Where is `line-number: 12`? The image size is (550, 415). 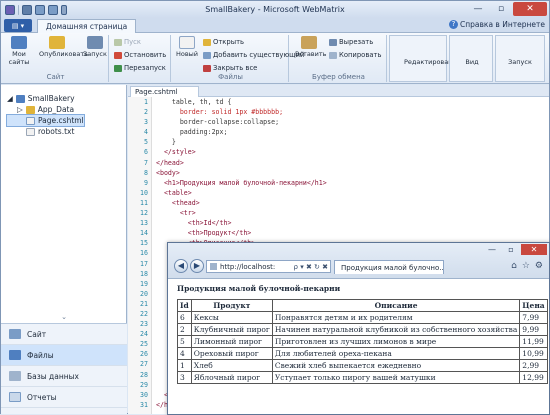 line-number: 12 is located at coordinates (144, 213).